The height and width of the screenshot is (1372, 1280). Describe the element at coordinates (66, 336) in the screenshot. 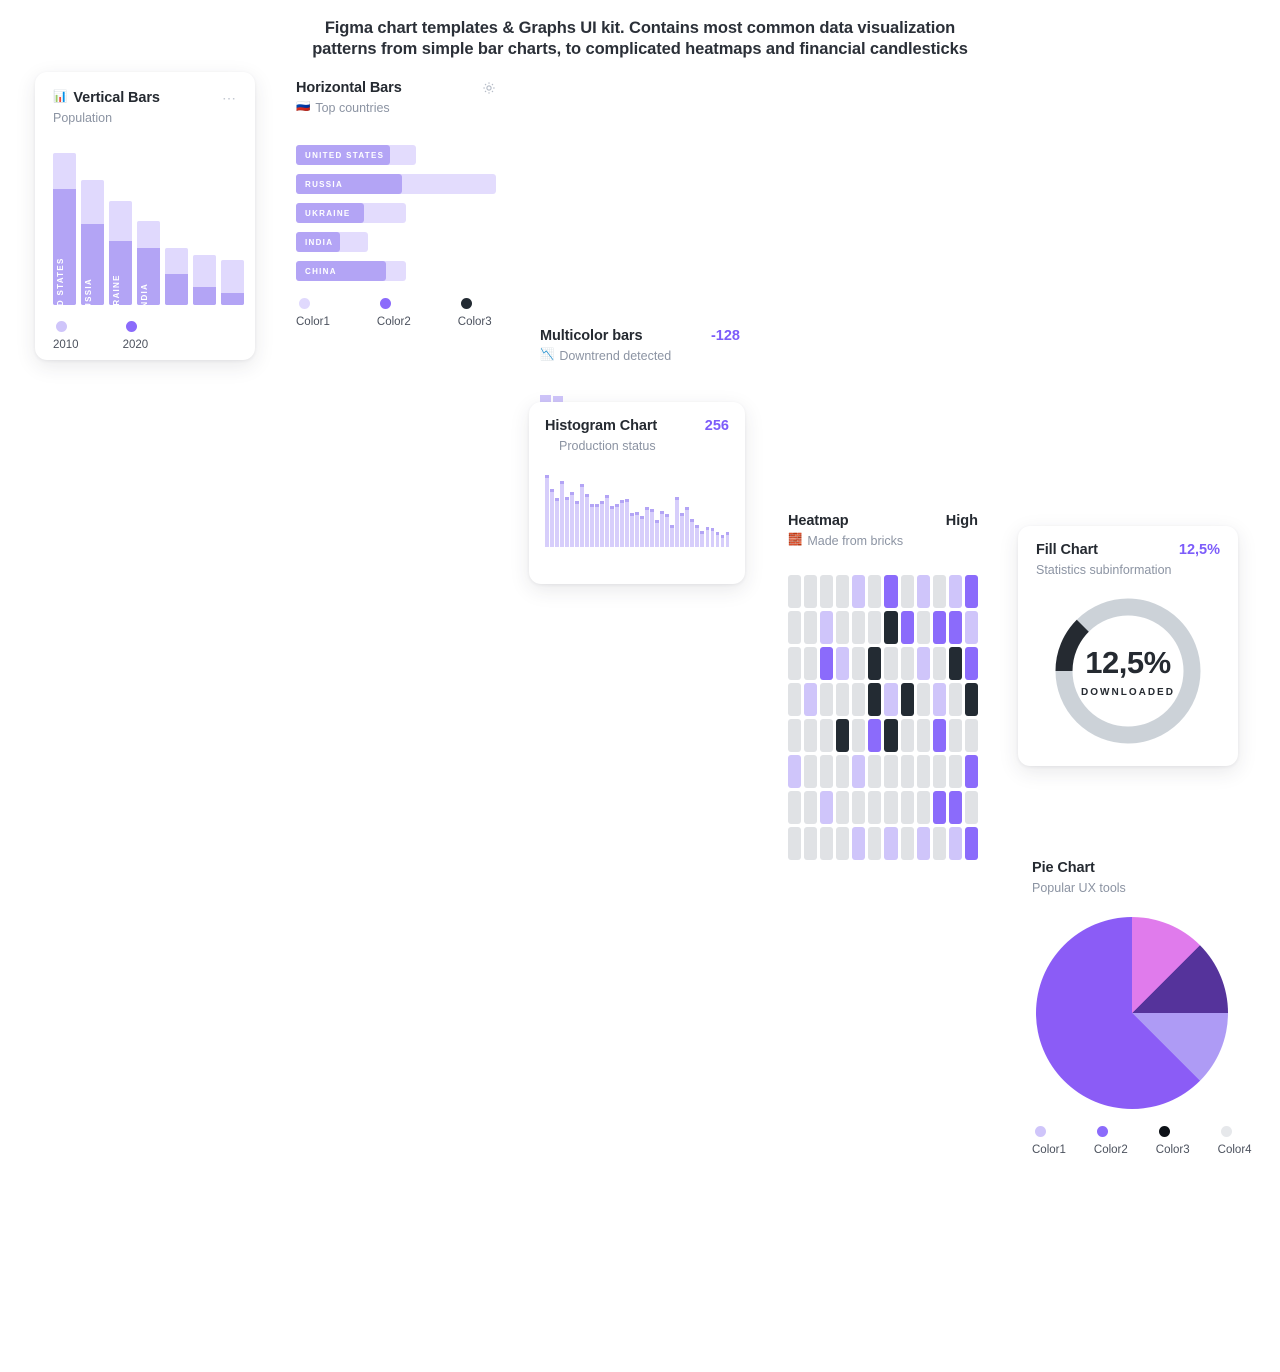

I see `legend-item: 2010` at that location.